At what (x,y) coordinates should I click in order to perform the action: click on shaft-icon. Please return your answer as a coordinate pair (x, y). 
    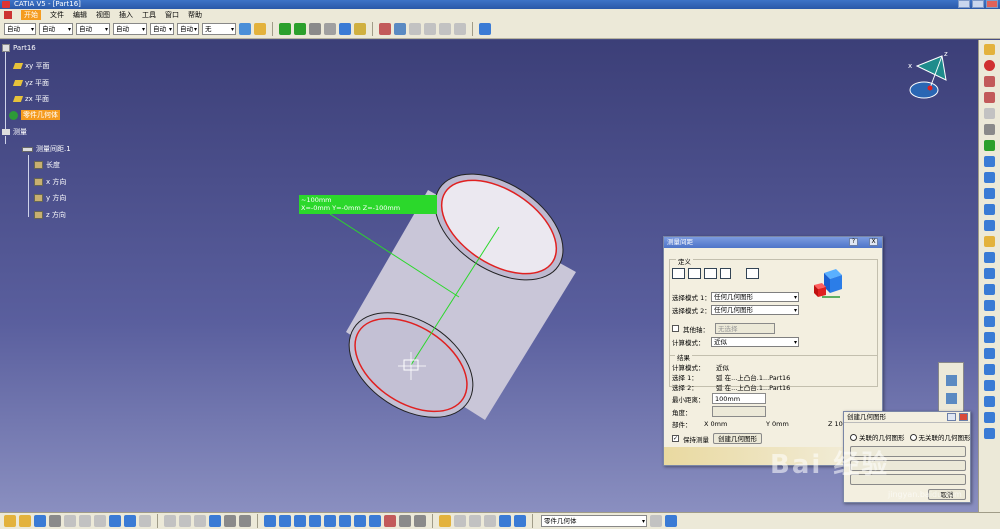
    Looking at the image, I should click on (989, 113).